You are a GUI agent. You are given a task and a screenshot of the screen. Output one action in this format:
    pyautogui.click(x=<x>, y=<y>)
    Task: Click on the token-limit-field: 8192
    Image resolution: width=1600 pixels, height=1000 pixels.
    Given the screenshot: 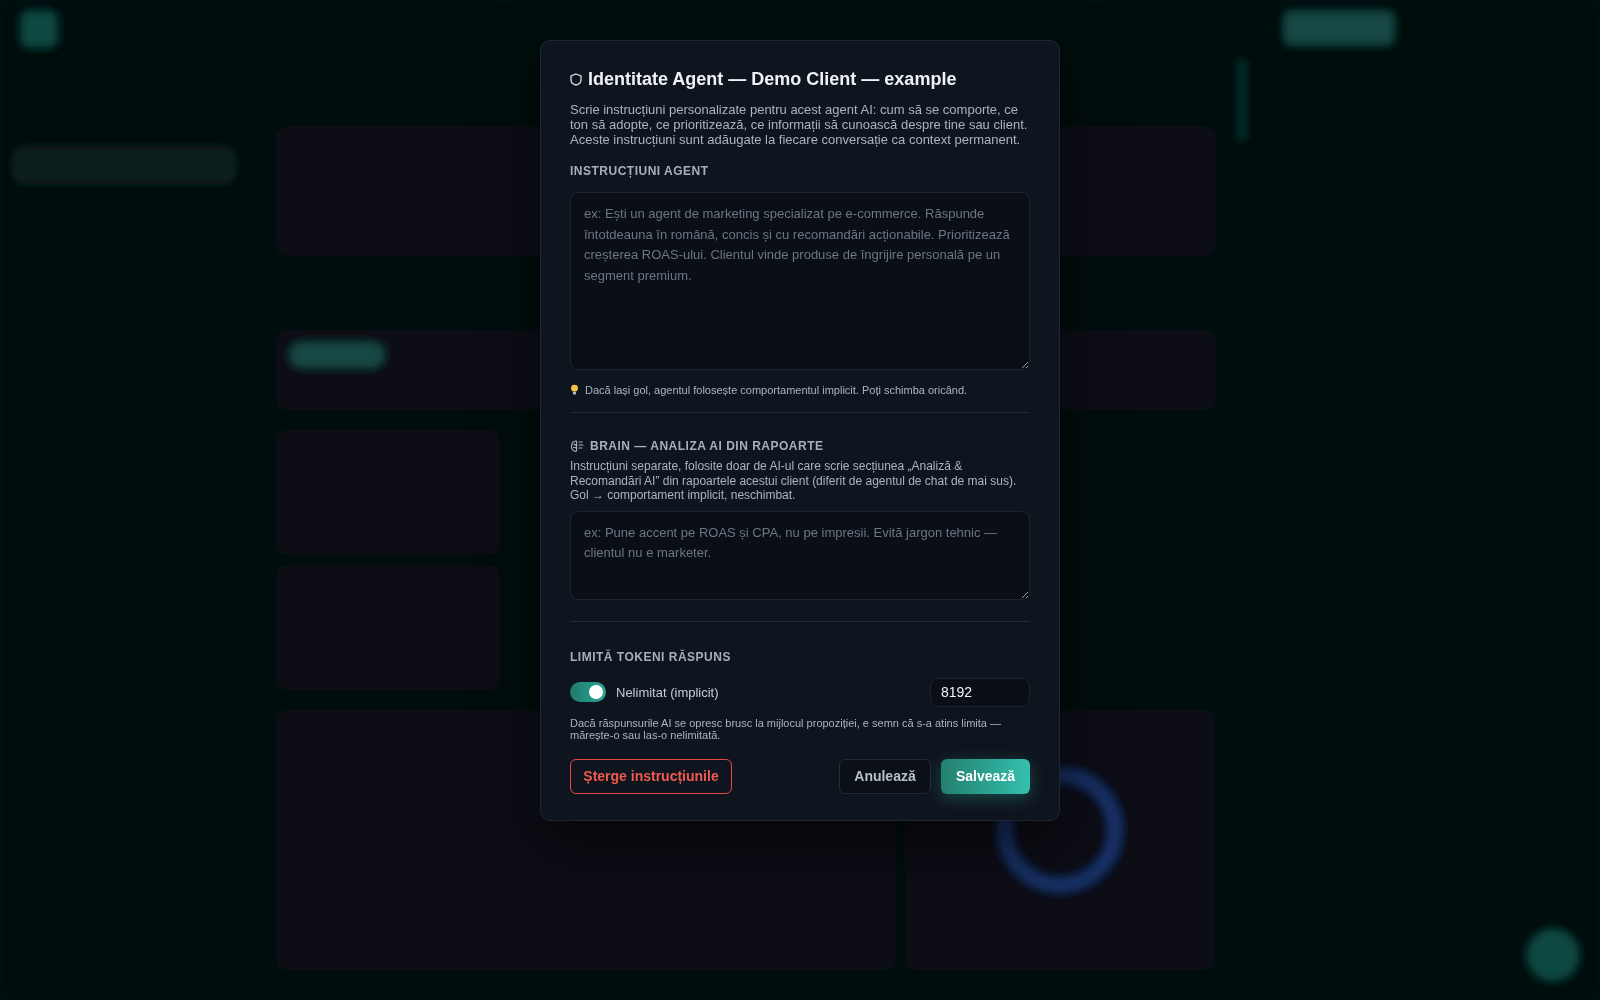 What is the action you would take?
    pyautogui.click(x=980, y=692)
    